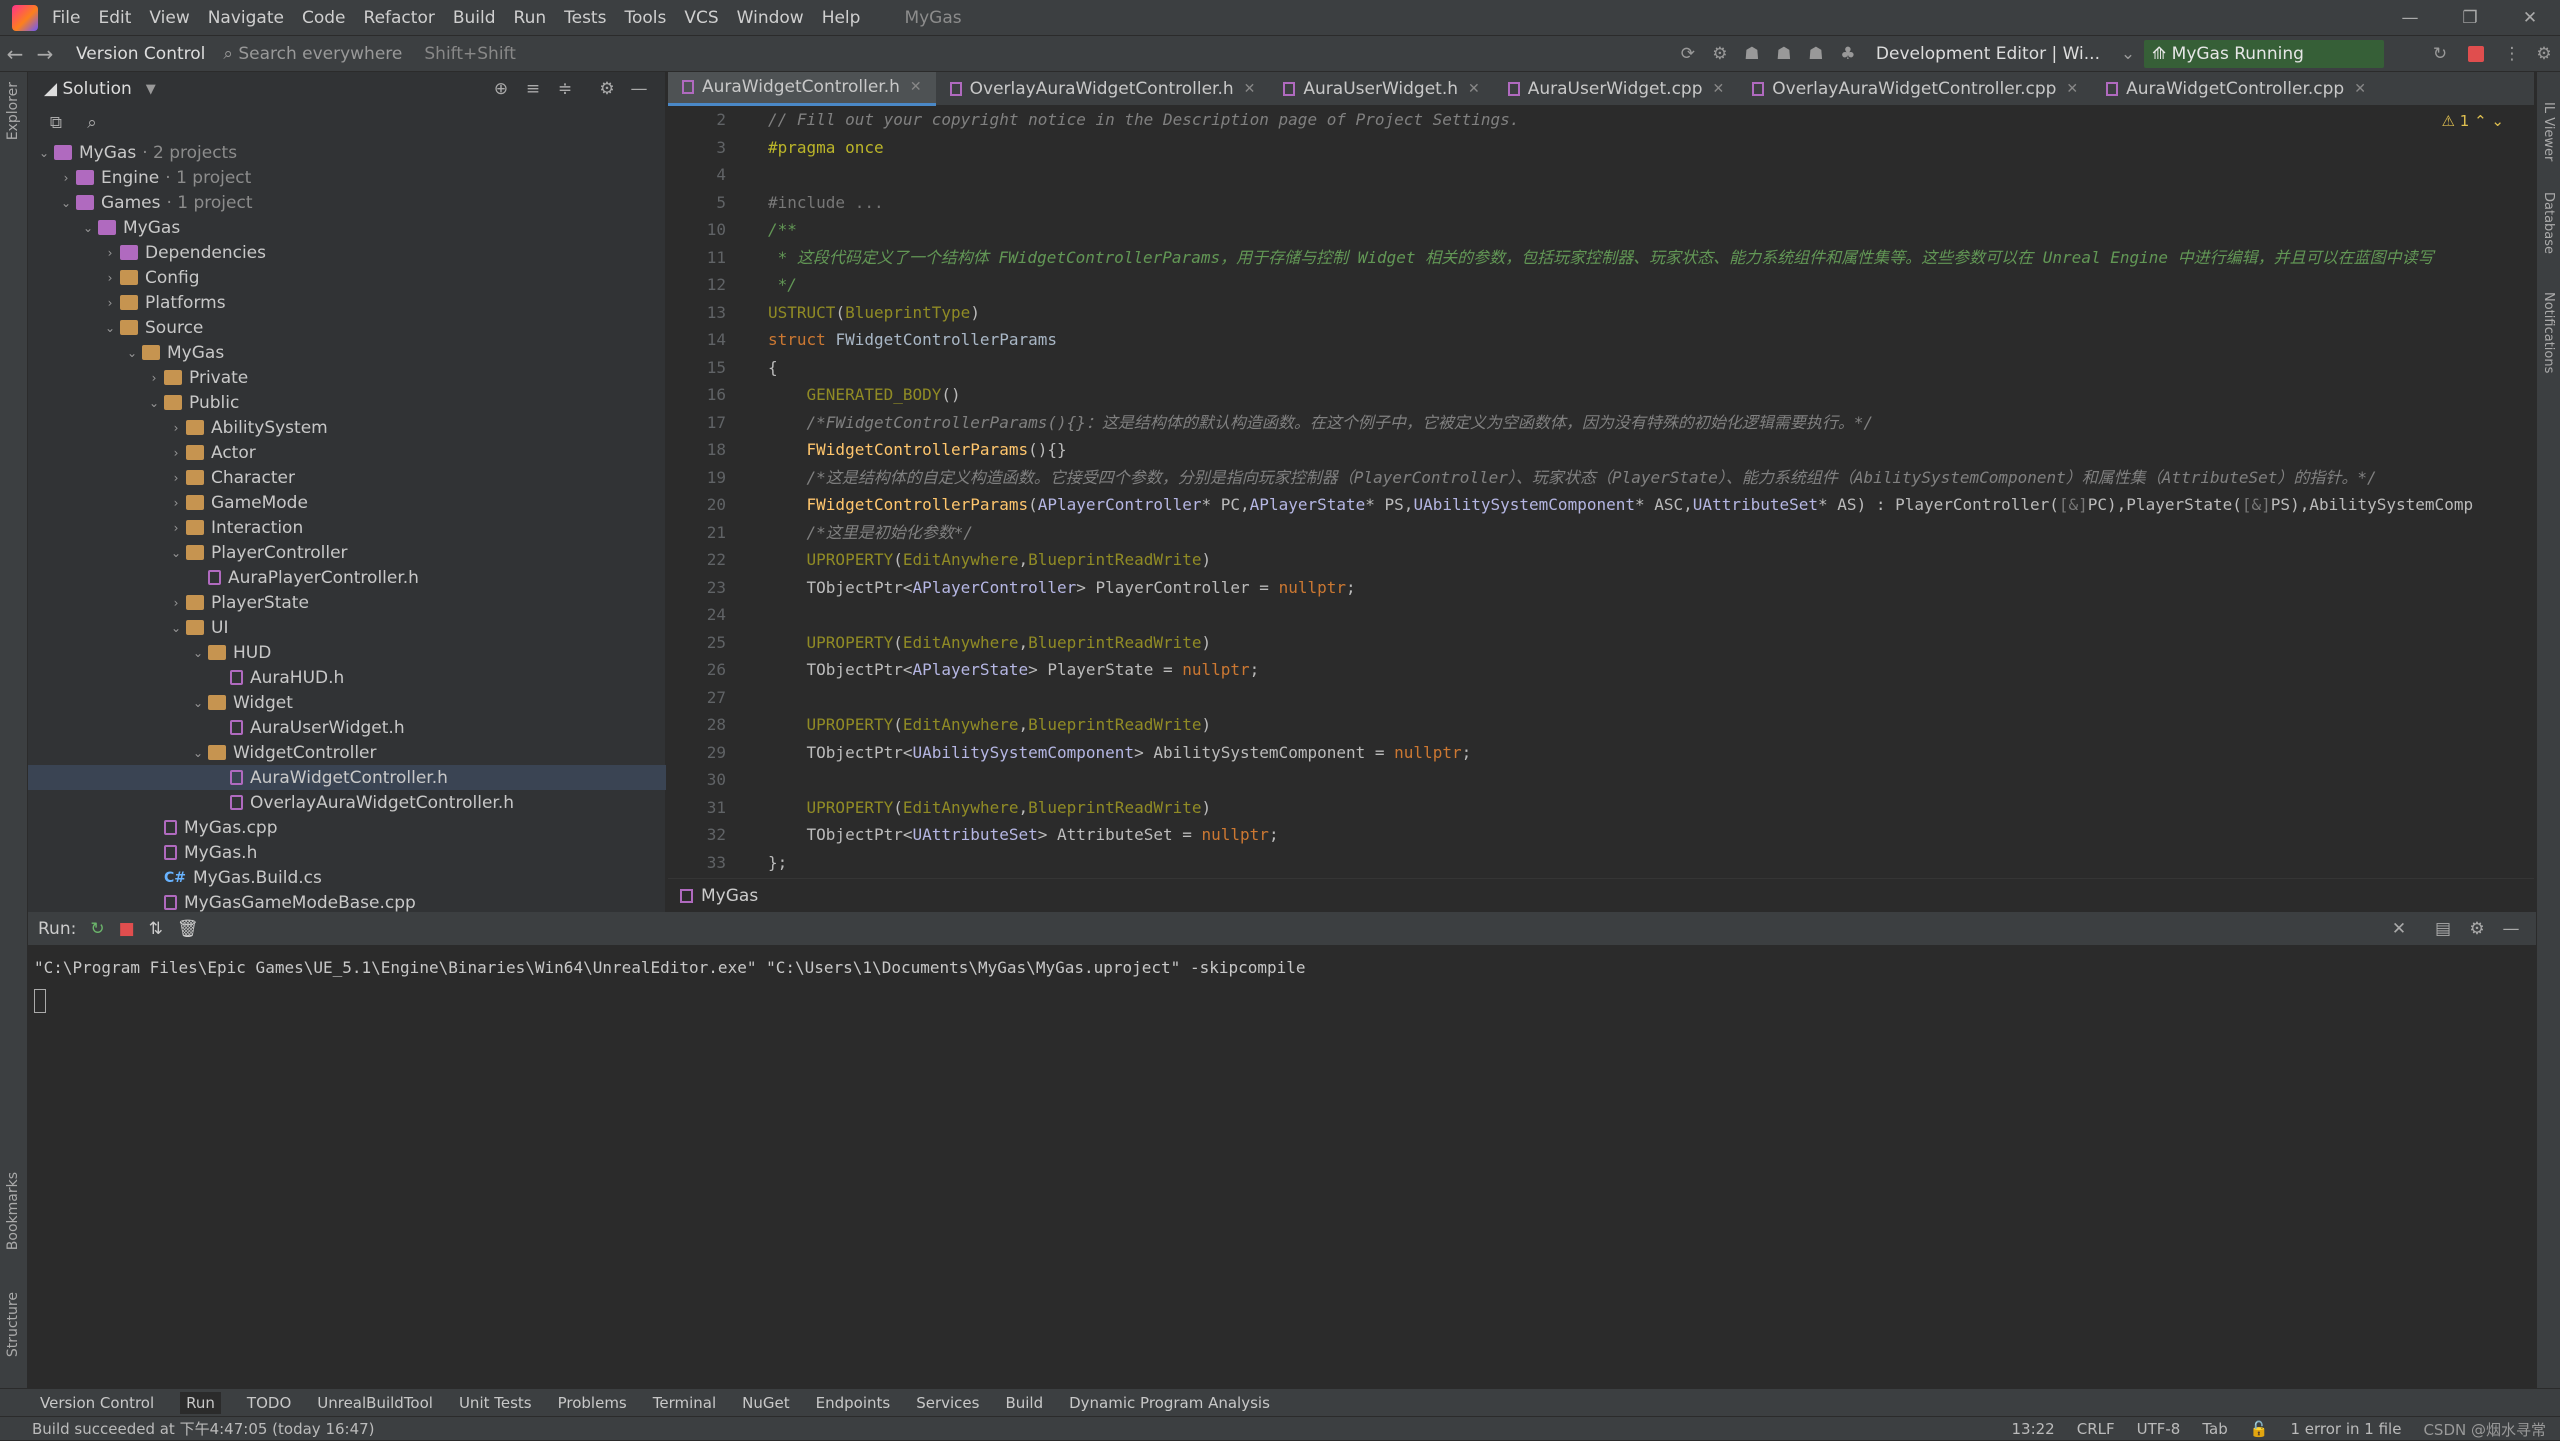 The width and height of the screenshot is (2560, 1441). I want to click on bookmarks-stripe-button: Bookmarks, so click(13, 1211).